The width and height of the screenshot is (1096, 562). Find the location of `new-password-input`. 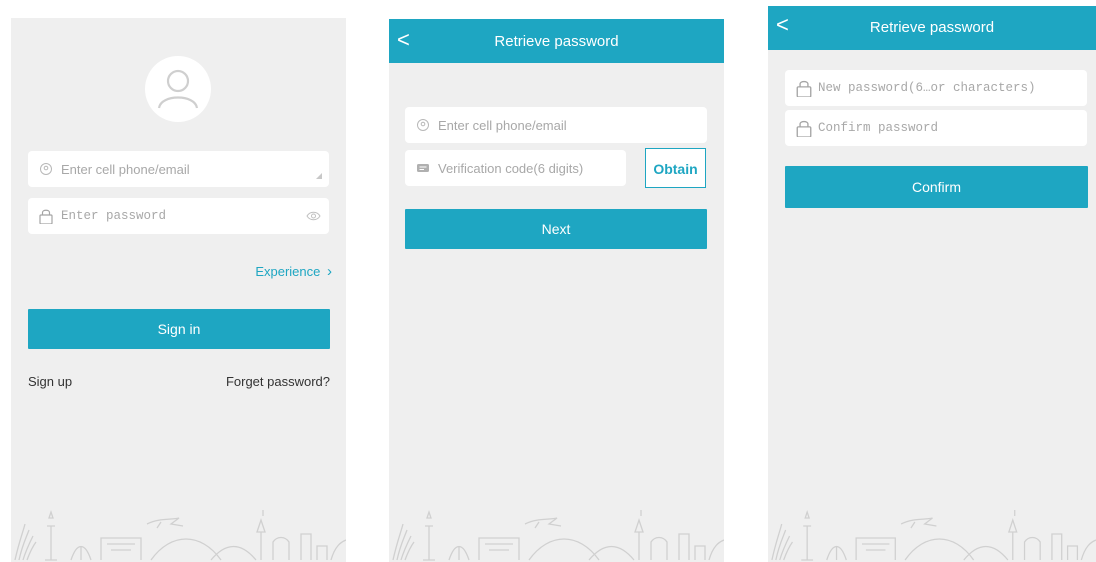

new-password-input is located at coordinates (949, 88).